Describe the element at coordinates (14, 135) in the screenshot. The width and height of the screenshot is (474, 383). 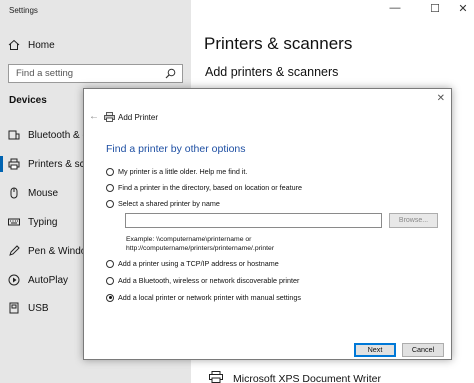
I see `bluetooth-icon` at that location.